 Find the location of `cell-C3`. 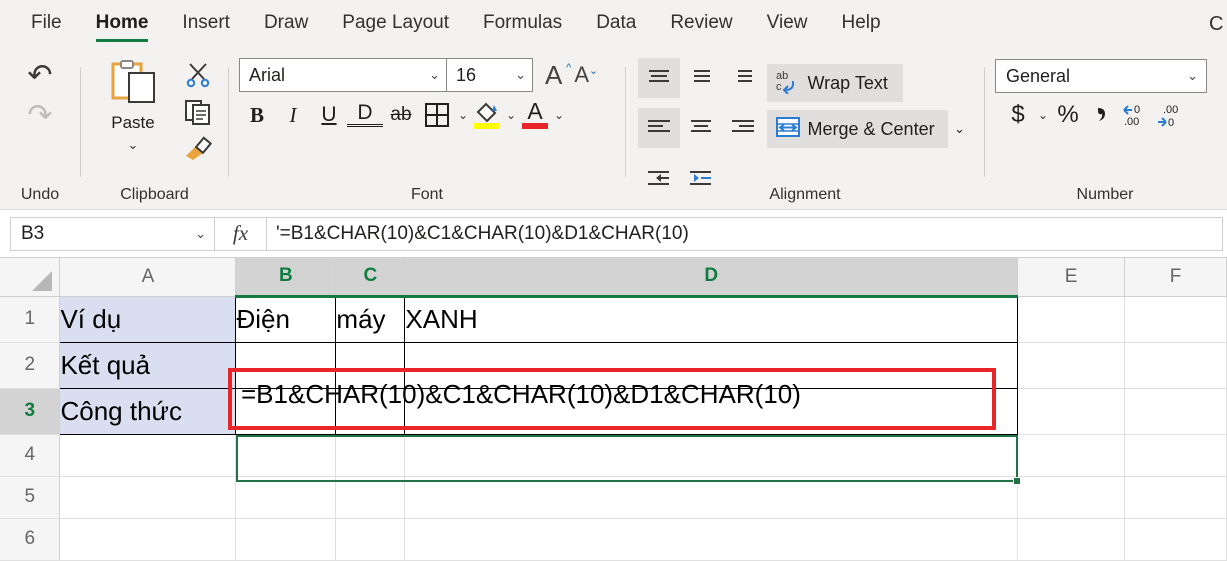

cell-C3 is located at coordinates (370, 411).